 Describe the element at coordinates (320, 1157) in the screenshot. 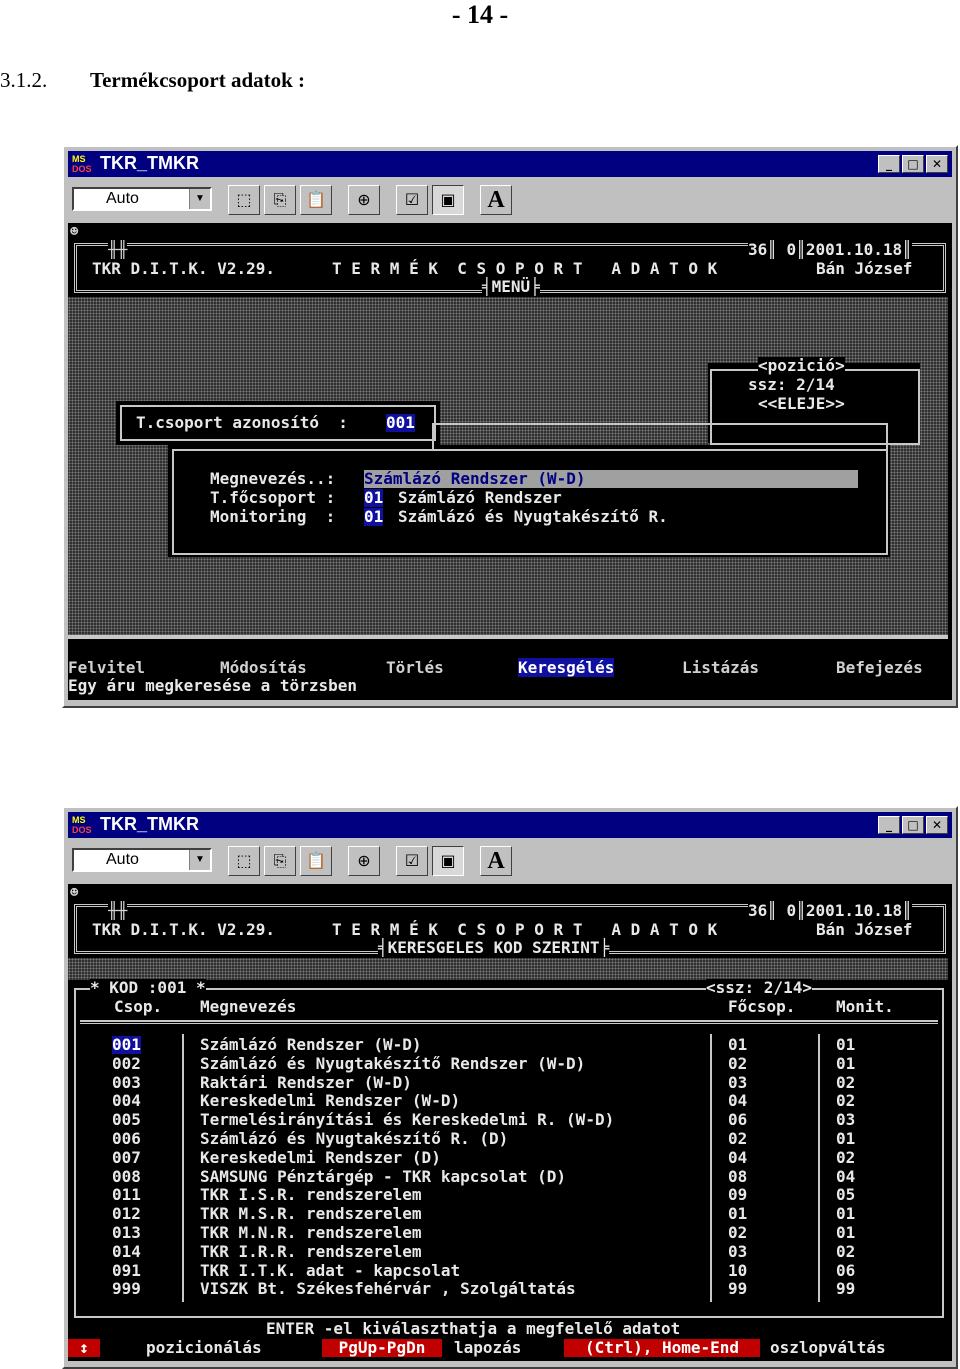

I see `cell-megnevezes: Kereskedelmi Rendszer (D)` at that location.